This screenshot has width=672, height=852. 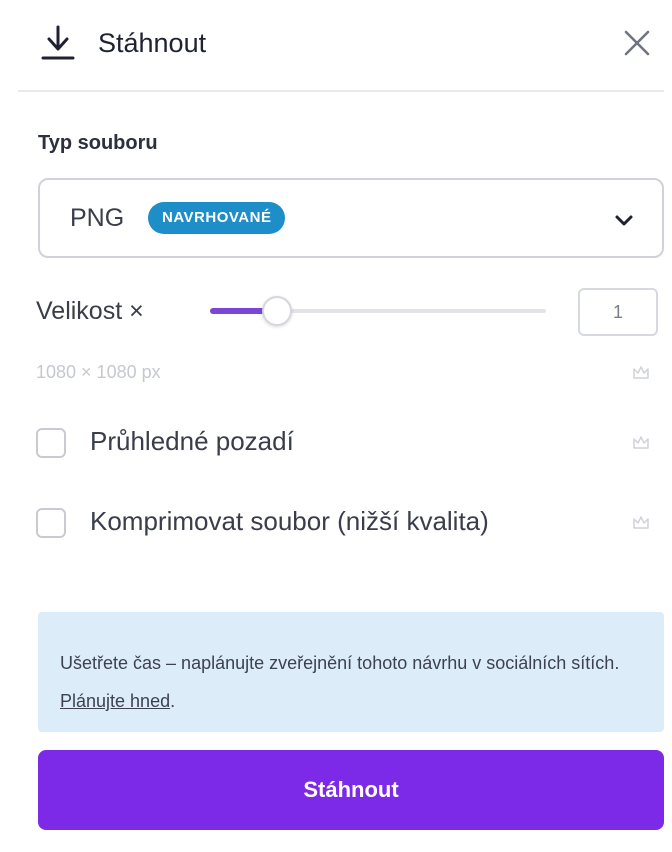 I want to click on download-button: Stáhnout, so click(x=351, y=790).